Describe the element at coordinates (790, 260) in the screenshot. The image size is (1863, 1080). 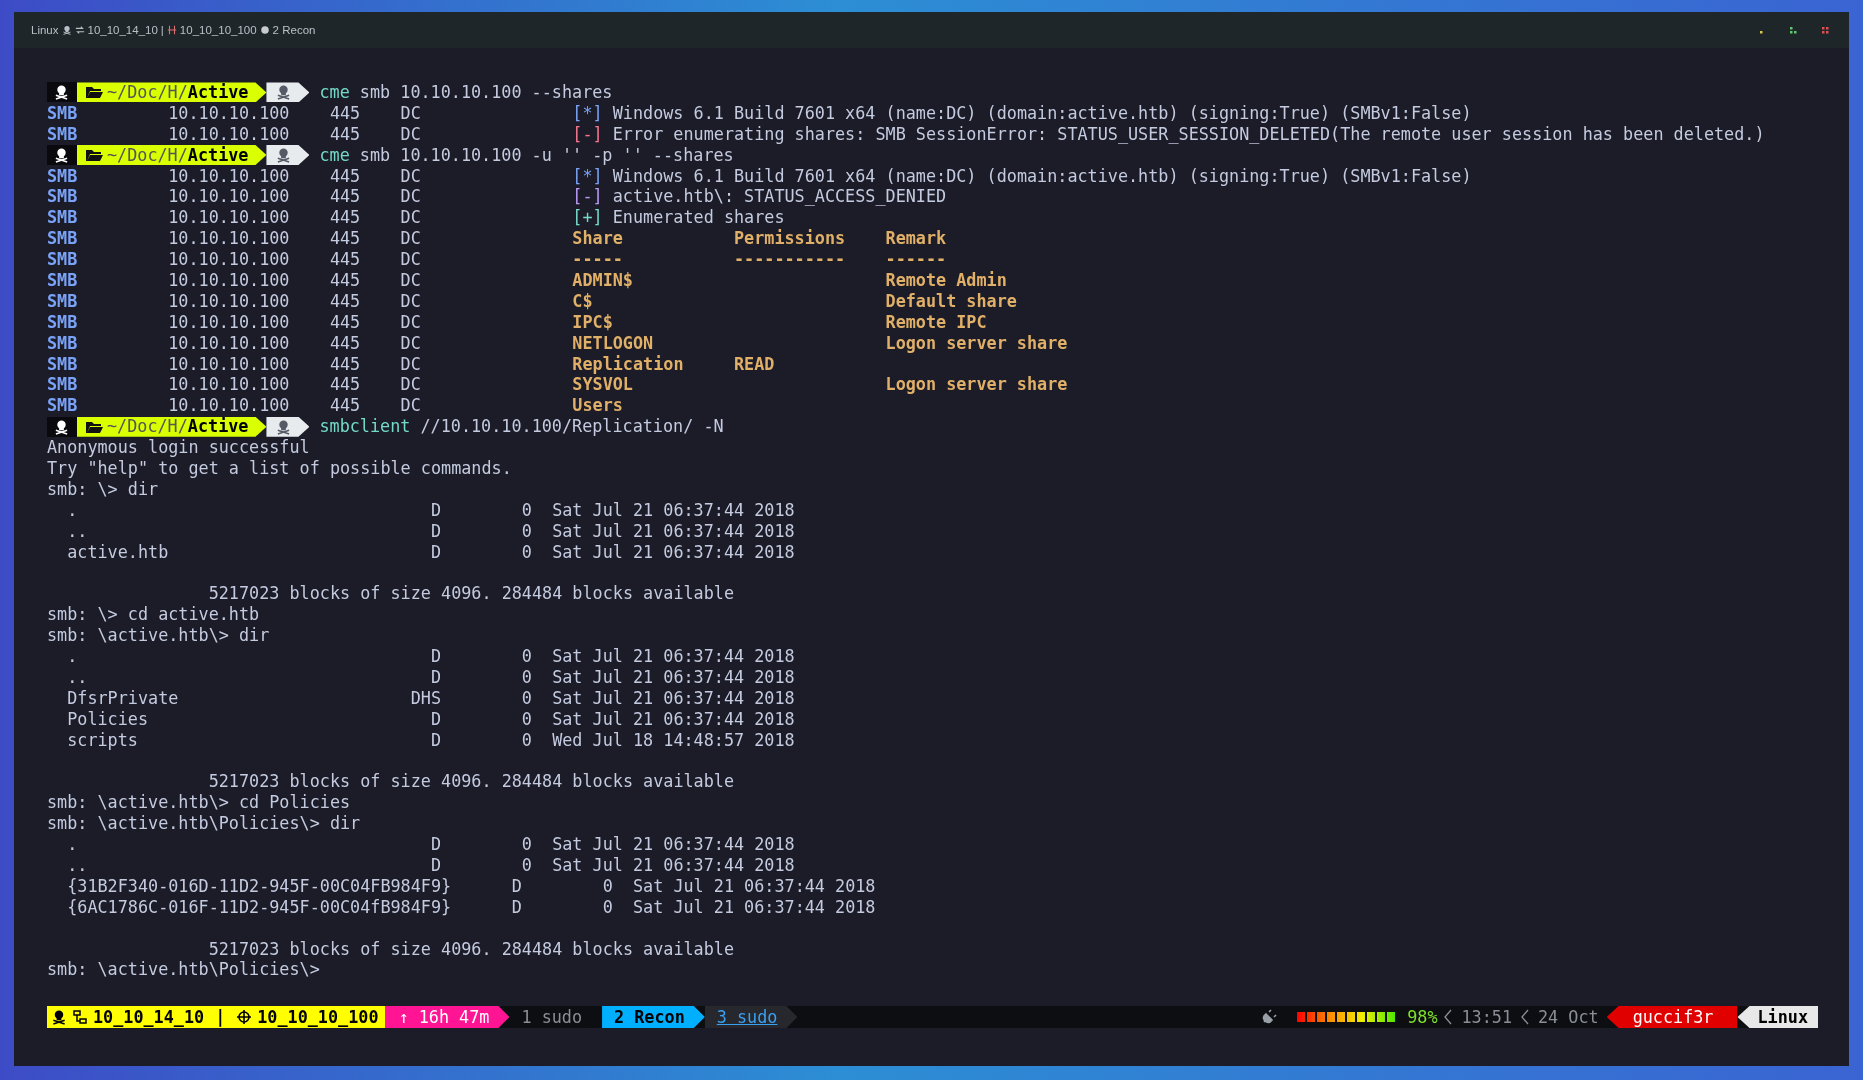
I see `share-permissions: -----------` at that location.